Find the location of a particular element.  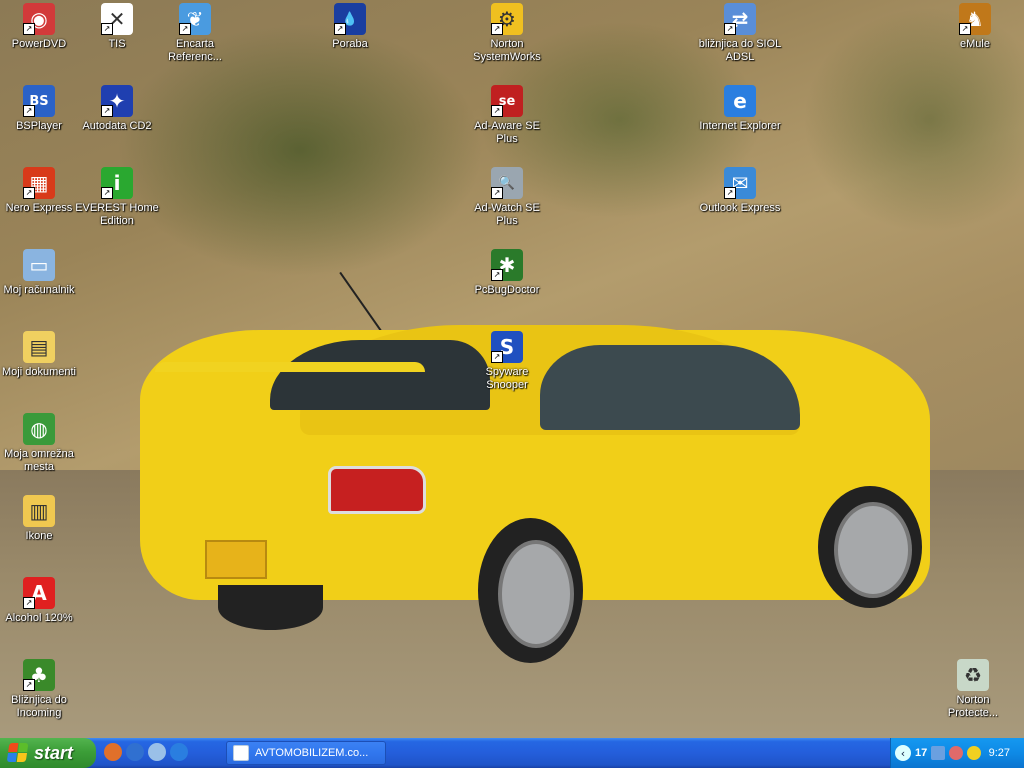

icon-label: Nero Express is located at coordinates (39, 208).